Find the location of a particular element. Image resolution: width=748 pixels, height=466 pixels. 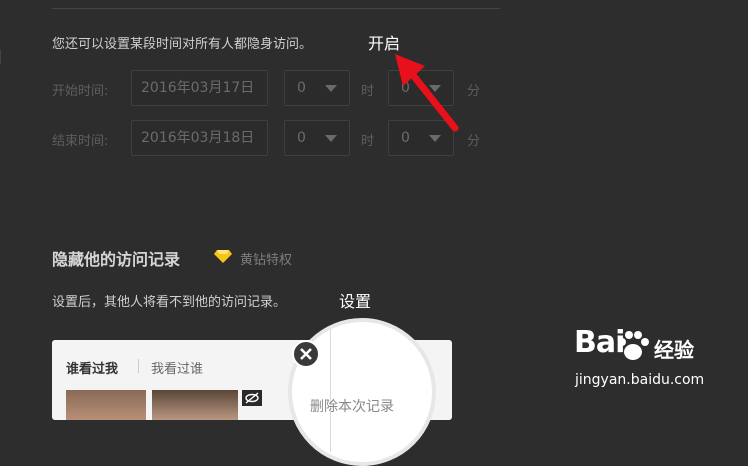

divider is located at coordinates (330, 387).